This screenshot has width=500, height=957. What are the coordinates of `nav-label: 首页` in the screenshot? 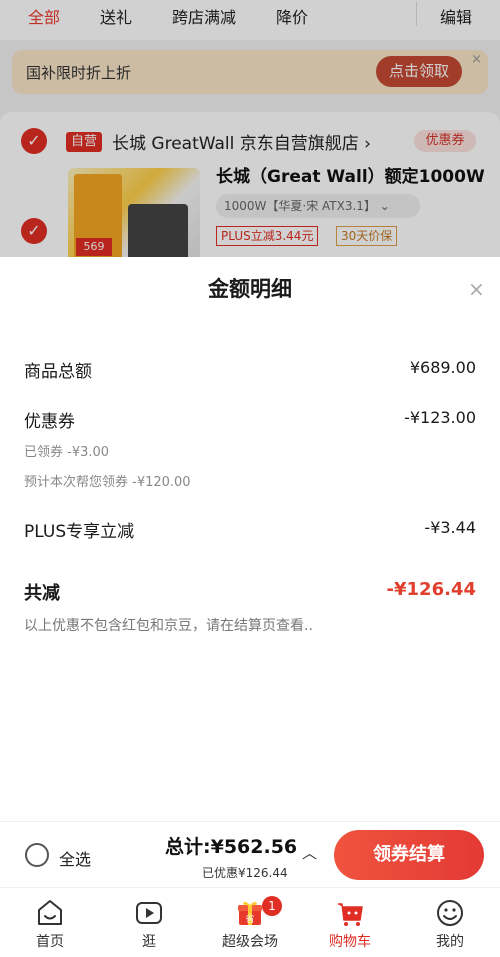 It's located at (50, 942).